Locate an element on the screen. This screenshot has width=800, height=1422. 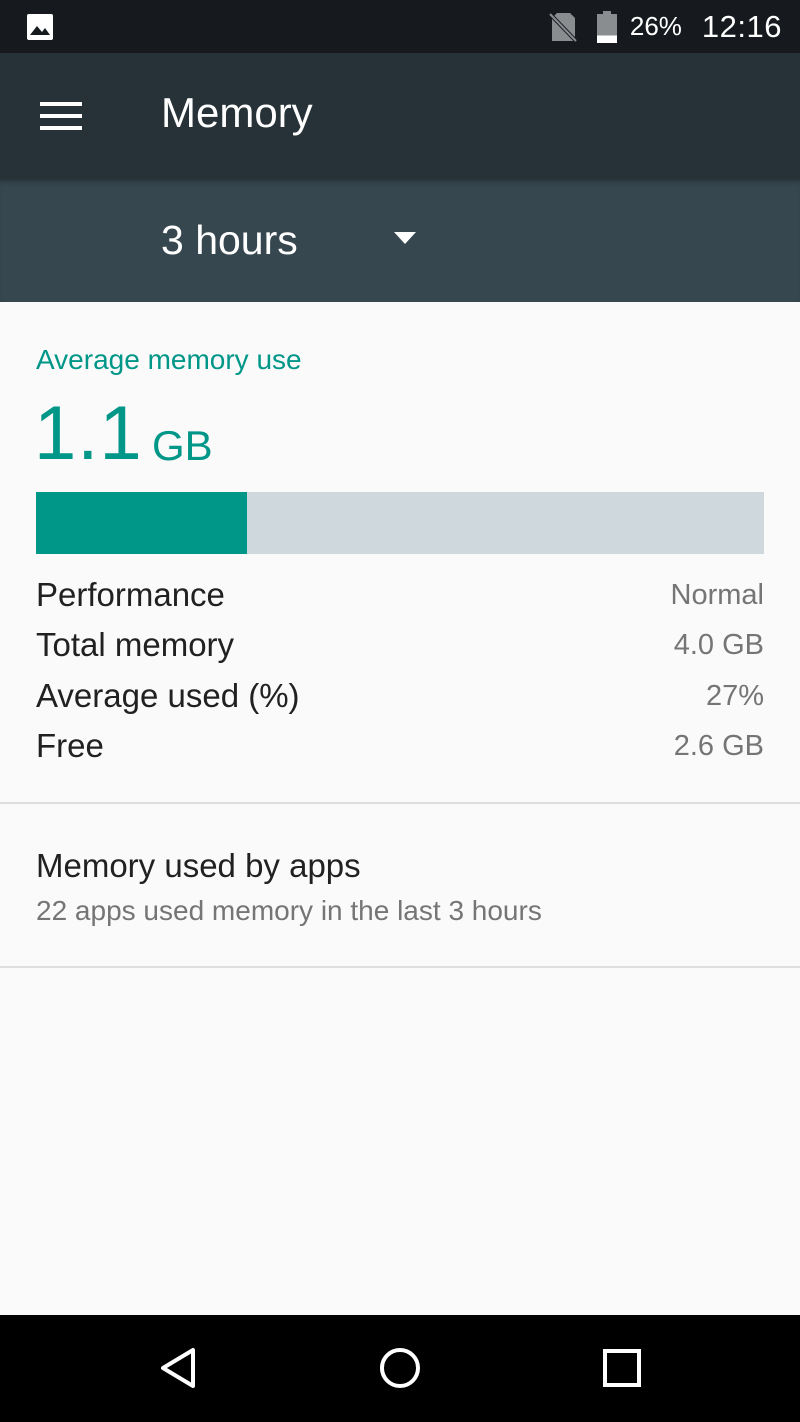
stat-value: 2.6 GB is located at coordinates (718, 746).